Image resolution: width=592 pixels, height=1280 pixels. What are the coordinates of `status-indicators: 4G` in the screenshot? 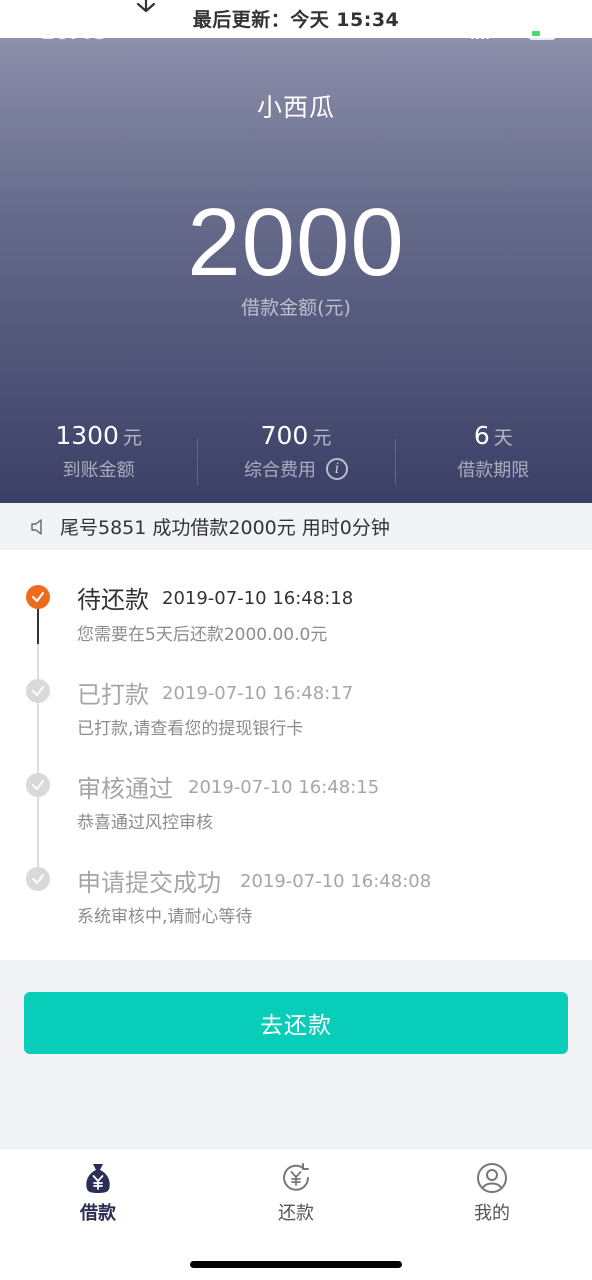 It's located at (513, 33).